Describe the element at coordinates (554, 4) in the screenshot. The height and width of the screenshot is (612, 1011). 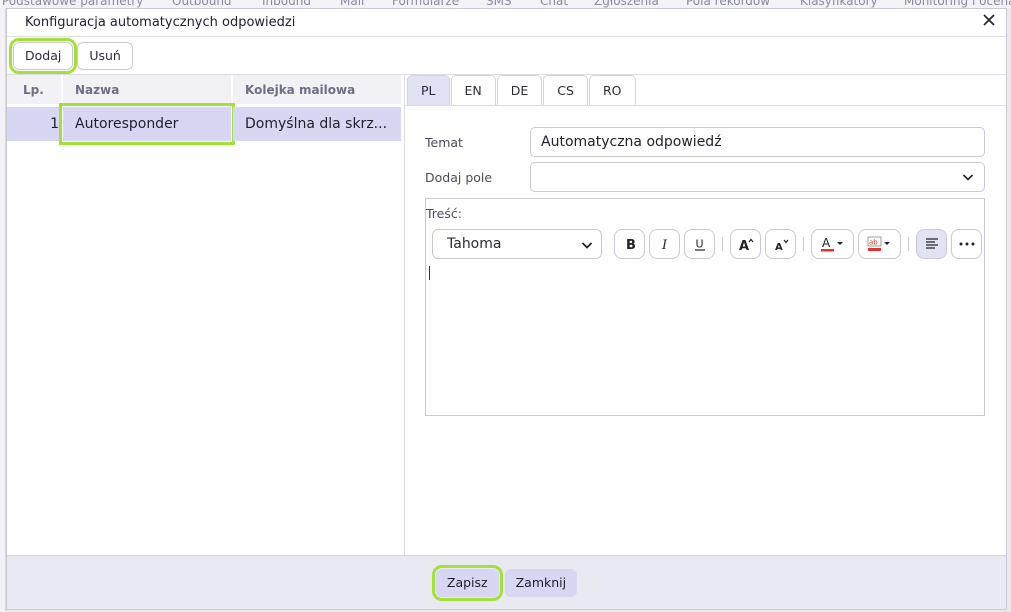
I see `bg-tab: Chat` at that location.